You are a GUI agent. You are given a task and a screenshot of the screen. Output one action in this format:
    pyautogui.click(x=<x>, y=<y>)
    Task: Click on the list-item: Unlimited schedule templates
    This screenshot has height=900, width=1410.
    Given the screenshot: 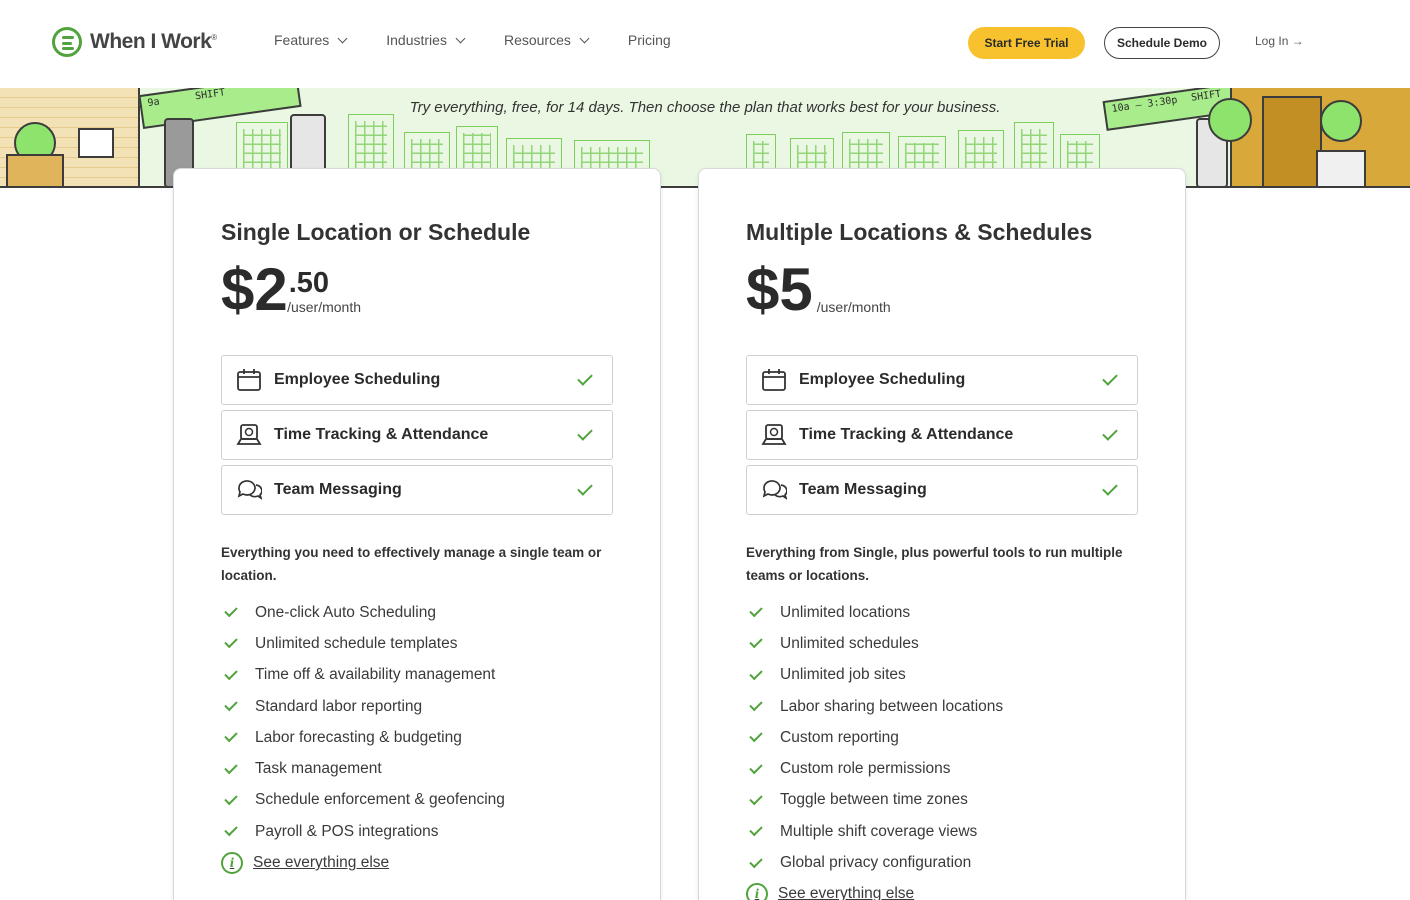 What is the action you would take?
    pyautogui.click(x=417, y=643)
    